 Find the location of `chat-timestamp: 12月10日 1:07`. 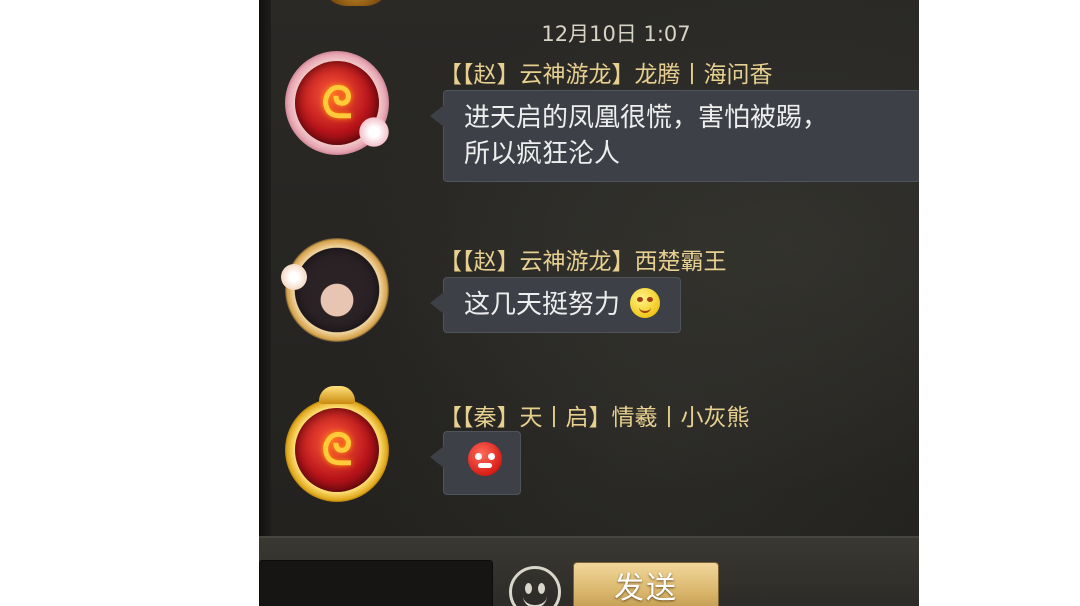

chat-timestamp: 12月10日 1:07 is located at coordinates (616, 34).